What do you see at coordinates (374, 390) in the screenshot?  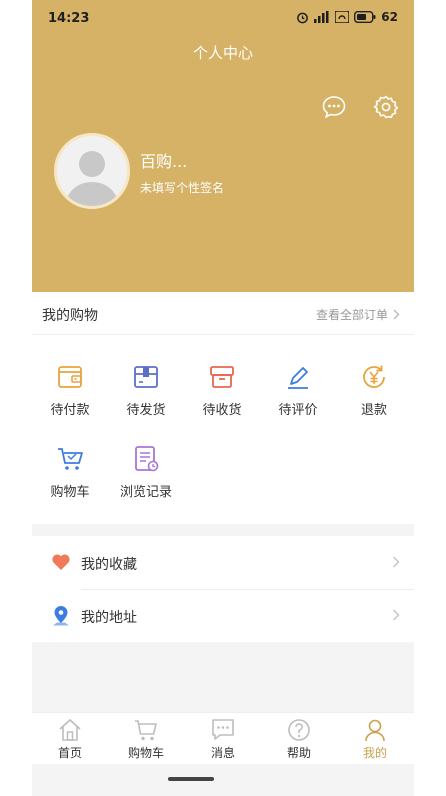 I see `order-refund: 退款` at bounding box center [374, 390].